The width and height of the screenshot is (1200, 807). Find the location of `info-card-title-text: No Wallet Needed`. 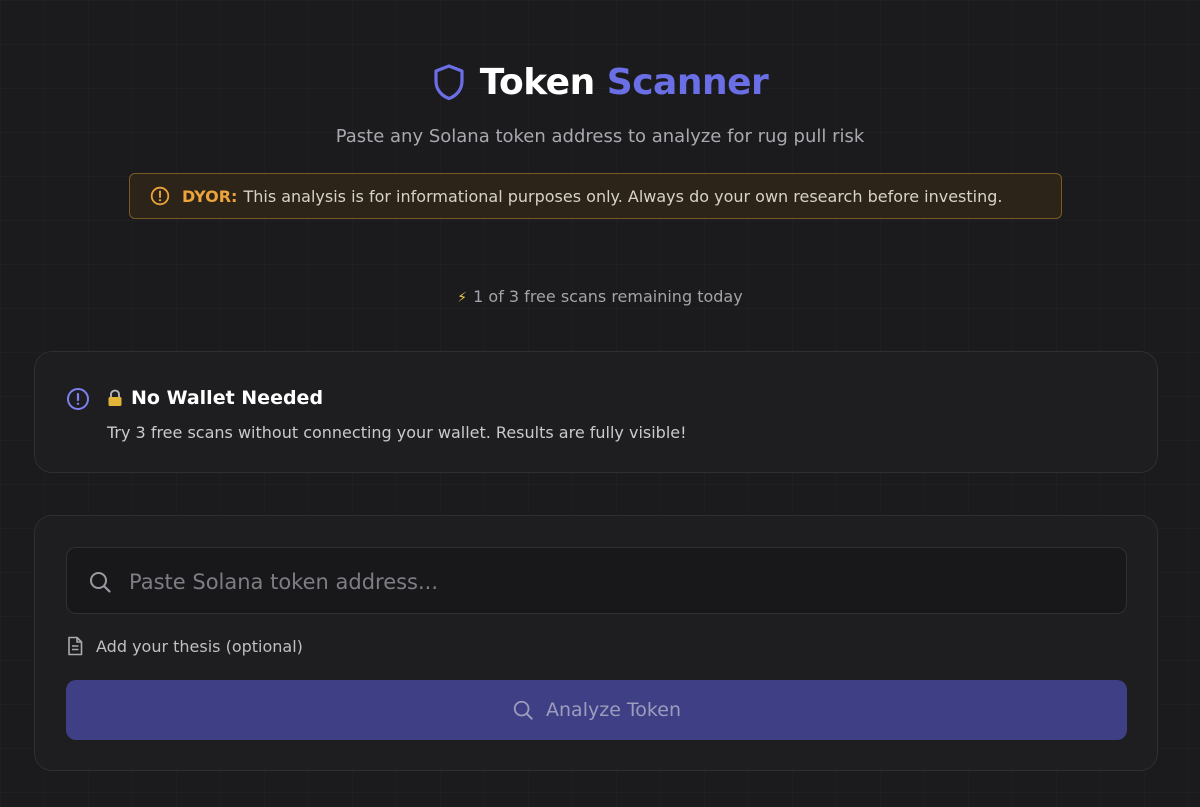

info-card-title-text: No Wallet Needed is located at coordinates (227, 398).